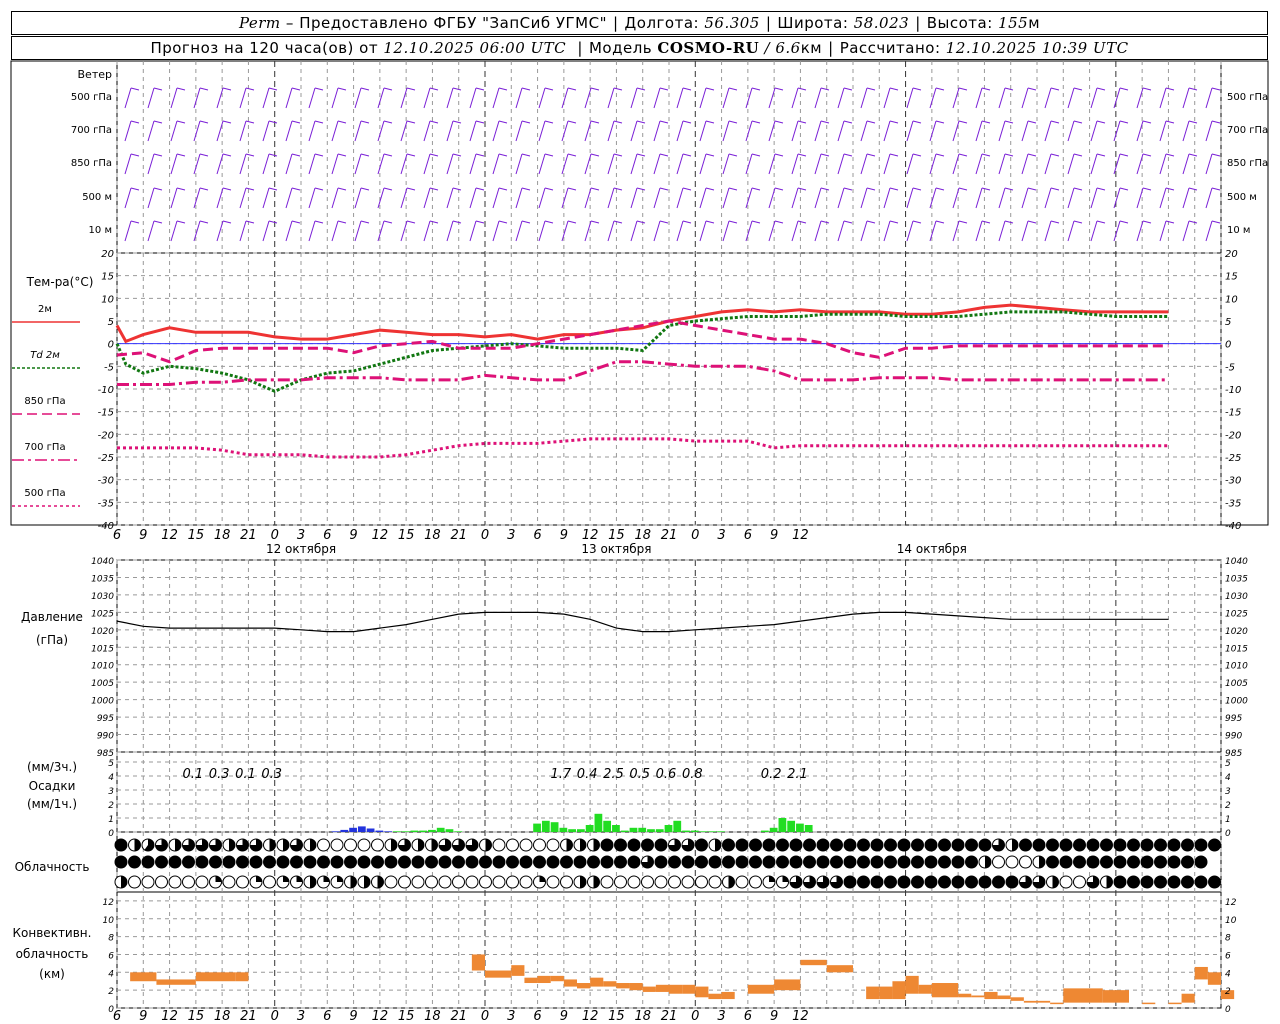 This screenshot has width=1280, height=1024. What do you see at coordinates (97, 197) in the screenshot?
I see `wind-level-label: 500 м` at bounding box center [97, 197].